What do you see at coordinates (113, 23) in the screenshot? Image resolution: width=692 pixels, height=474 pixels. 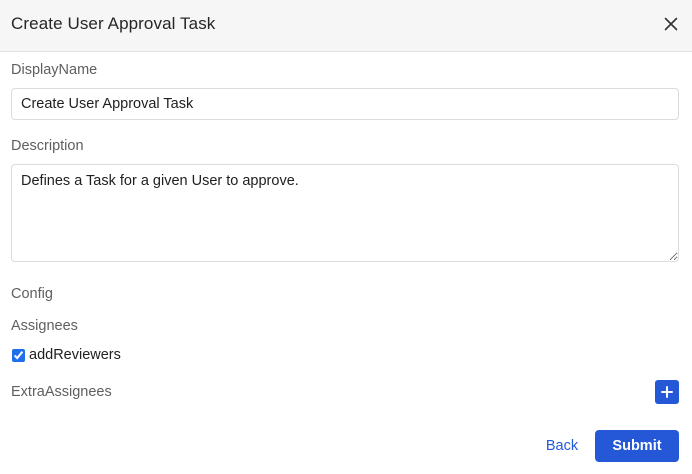 I see `dialog-title: Create User Approval Task` at bounding box center [113, 23].